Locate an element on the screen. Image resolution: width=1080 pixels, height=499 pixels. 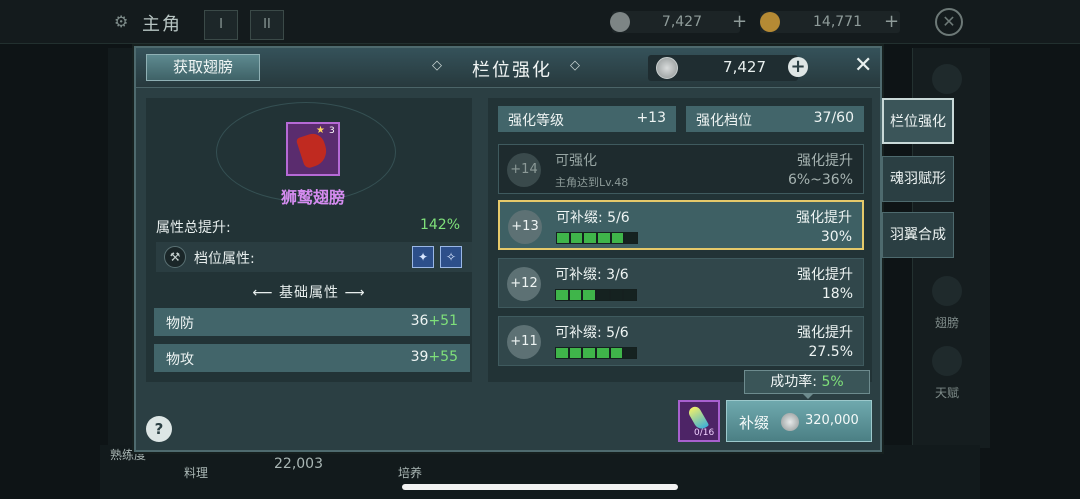
tab-slot-enhance: 栏位强化 is located at coordinates (918, 121).